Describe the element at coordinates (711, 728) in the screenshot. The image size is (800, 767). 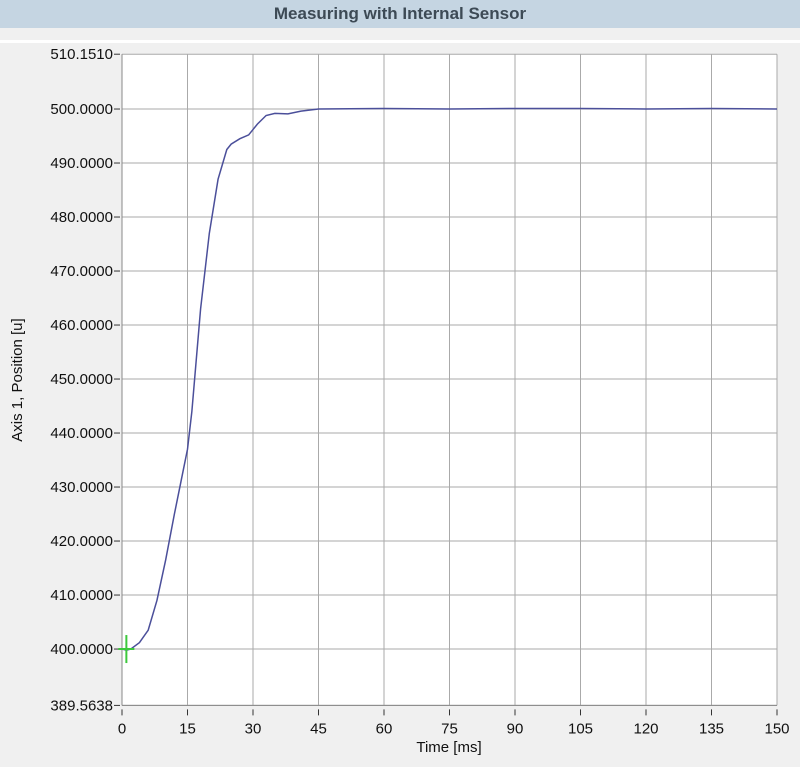
I see `x-tick-label: 135` at that location.